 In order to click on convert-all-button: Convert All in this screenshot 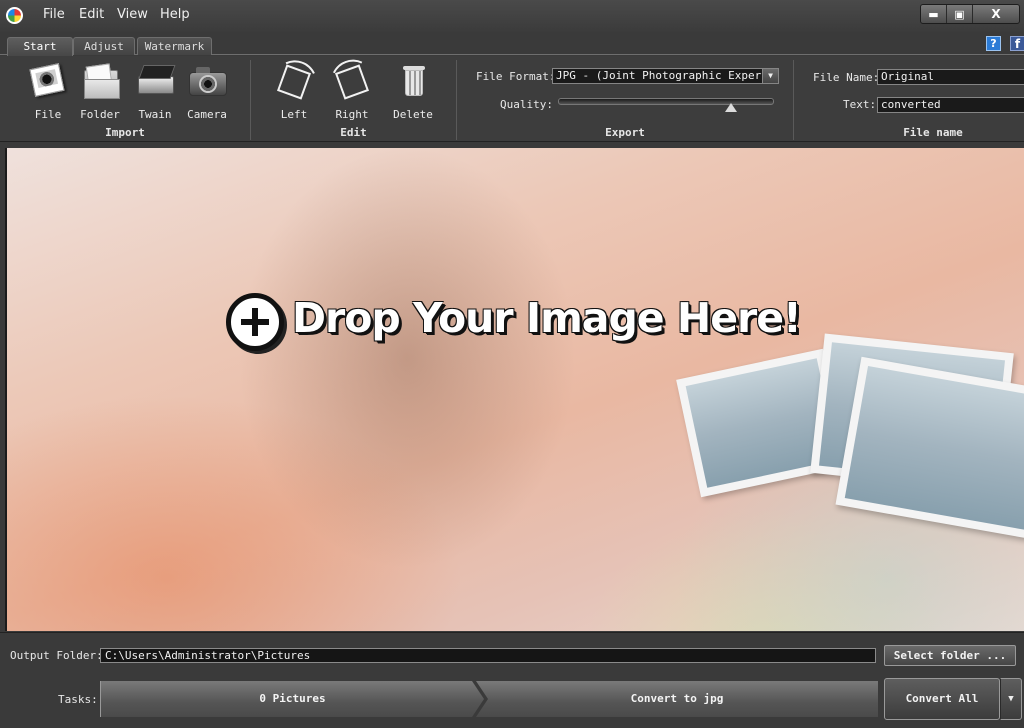, I will do `click(942, 699)`.